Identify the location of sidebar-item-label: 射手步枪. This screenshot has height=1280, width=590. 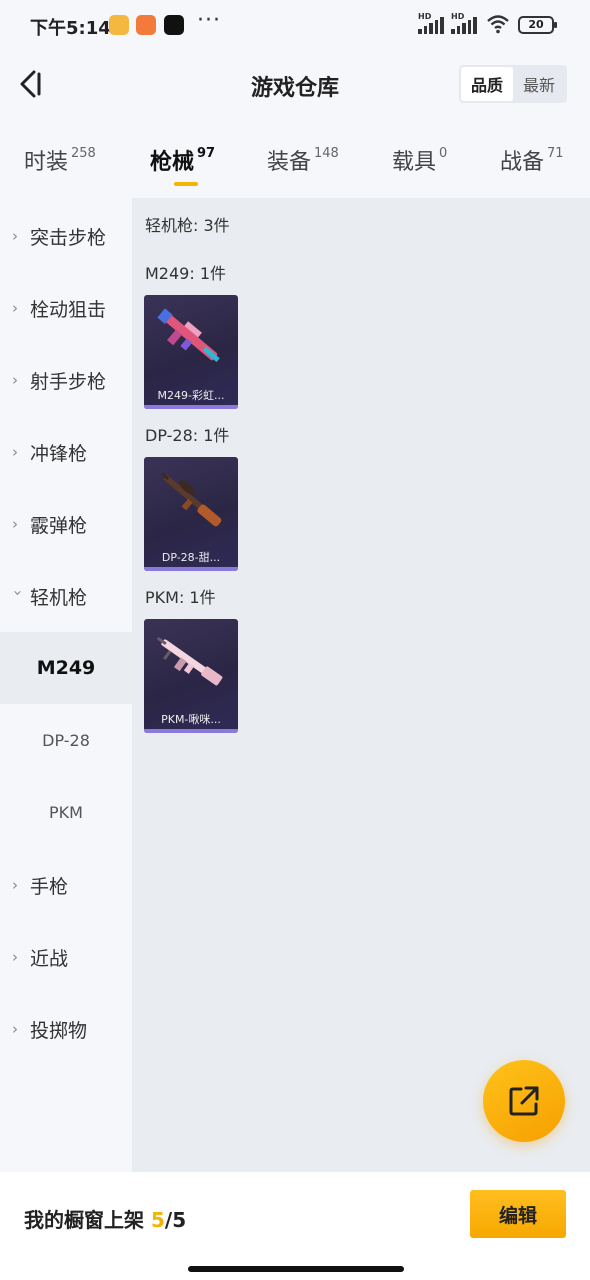
(68, 381).